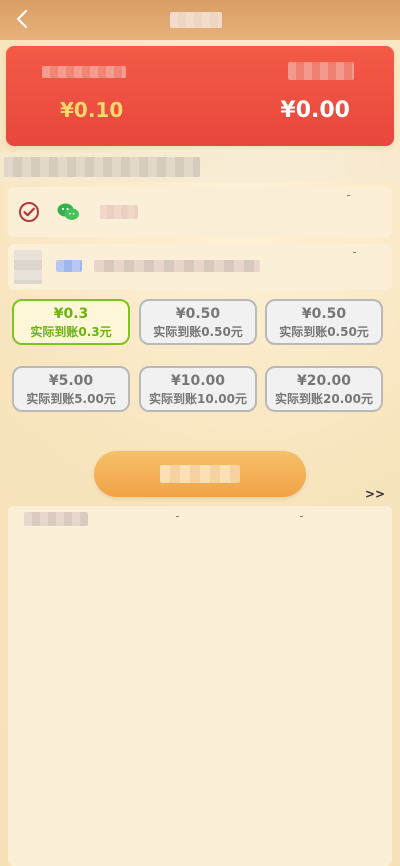 This screenshot has height=866, width=400. What do you see at coordinates (92, 110) in the screenshot?
I see `balance-amount: ¥0.10` at bounding box center [92, 110].